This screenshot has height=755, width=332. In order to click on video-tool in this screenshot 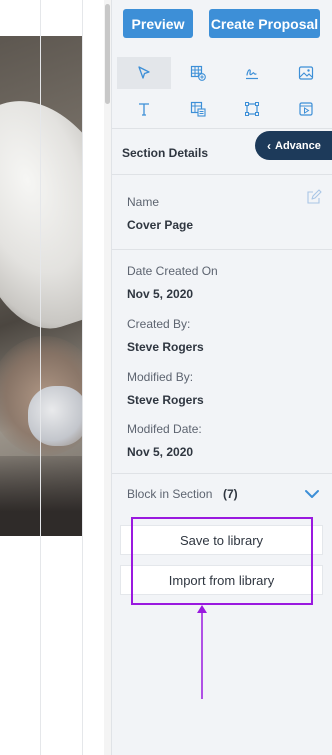, I will do `click(306, 109)`.